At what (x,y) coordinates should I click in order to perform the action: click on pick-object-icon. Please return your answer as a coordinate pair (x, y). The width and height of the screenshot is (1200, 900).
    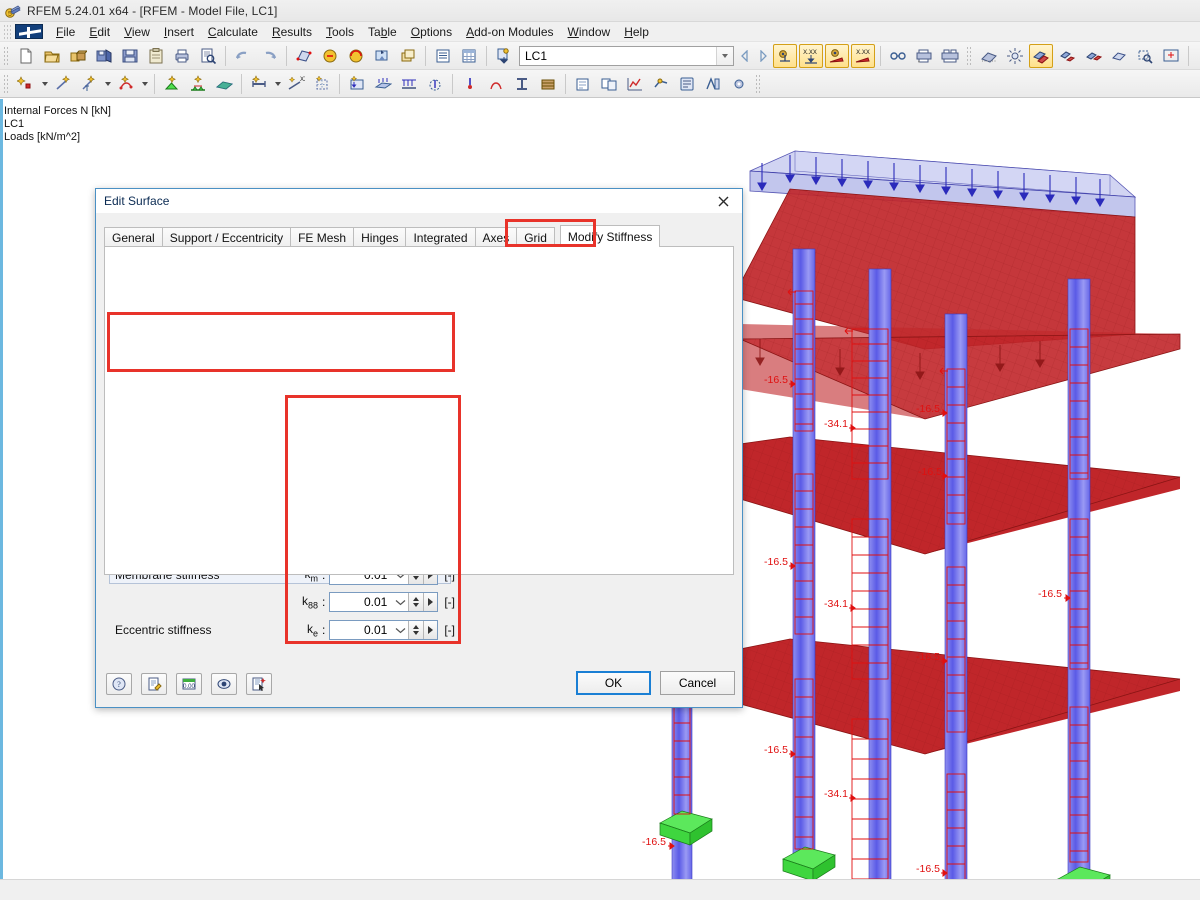
    Looking at the image, I should click on (259, 684).